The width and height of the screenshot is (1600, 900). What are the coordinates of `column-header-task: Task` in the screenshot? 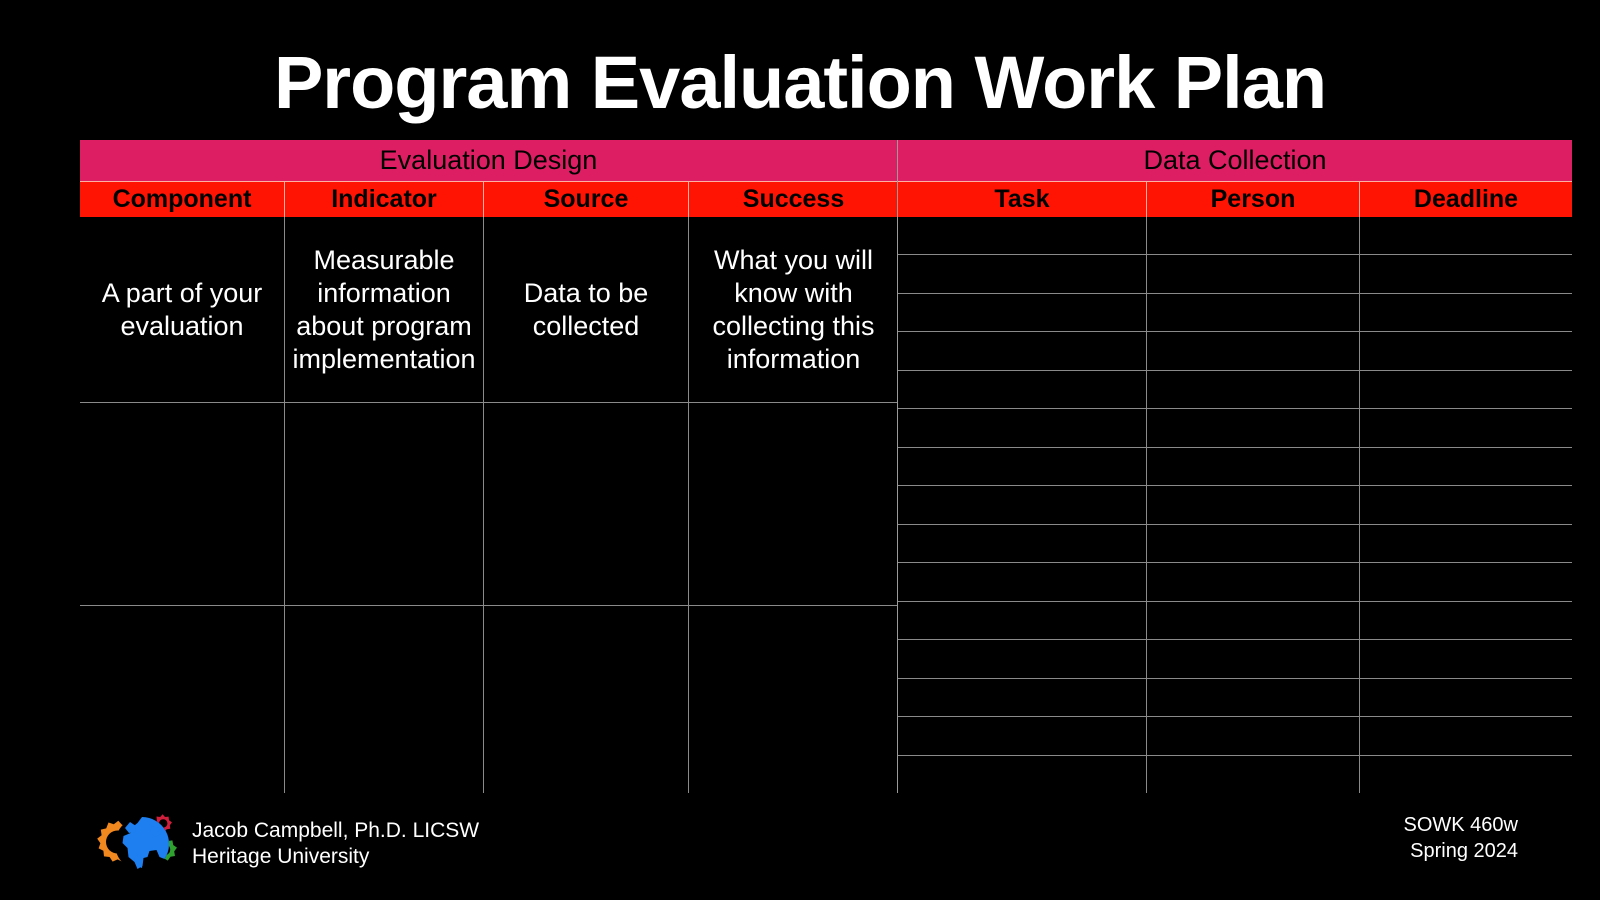 It's located at (1022, 199).